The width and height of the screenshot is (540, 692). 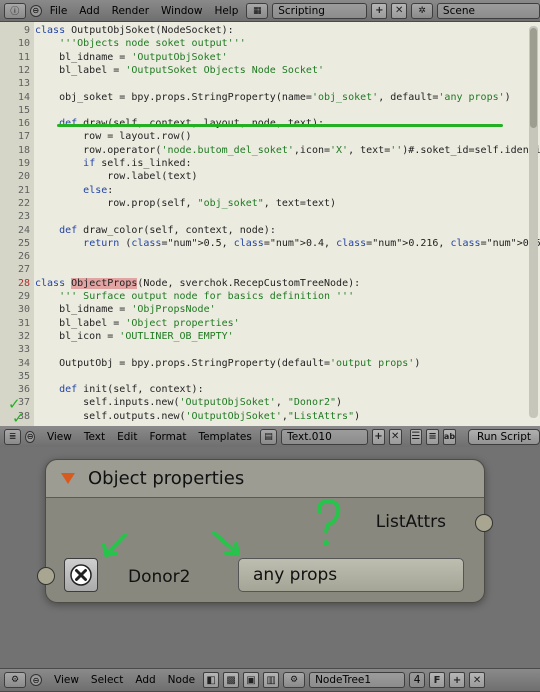 I want to click on users-count: 4, so click(x=417, y=680).